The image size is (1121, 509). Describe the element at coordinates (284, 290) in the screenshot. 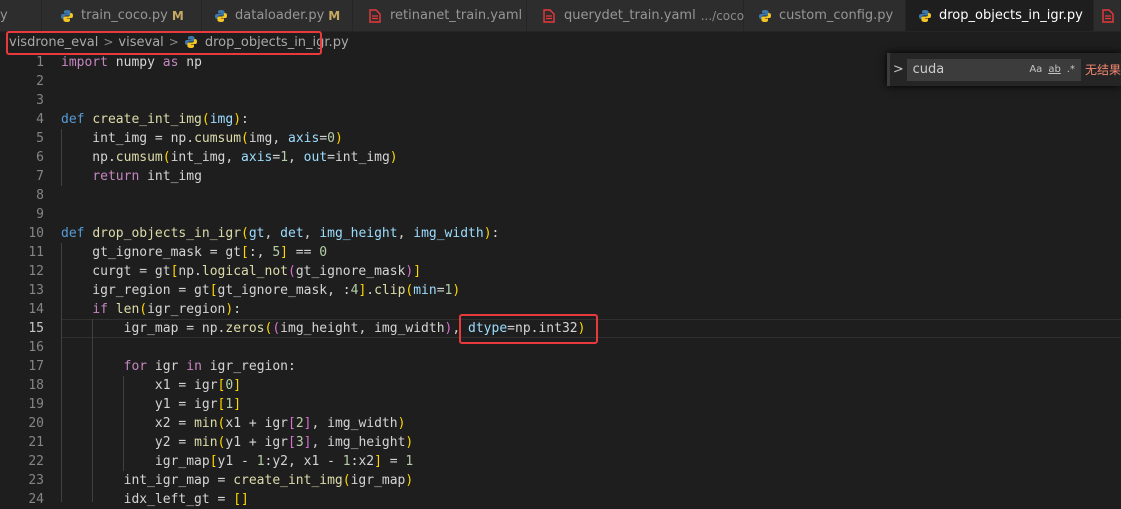

I see `code-token: gt_ignore_mask, :` at that location.